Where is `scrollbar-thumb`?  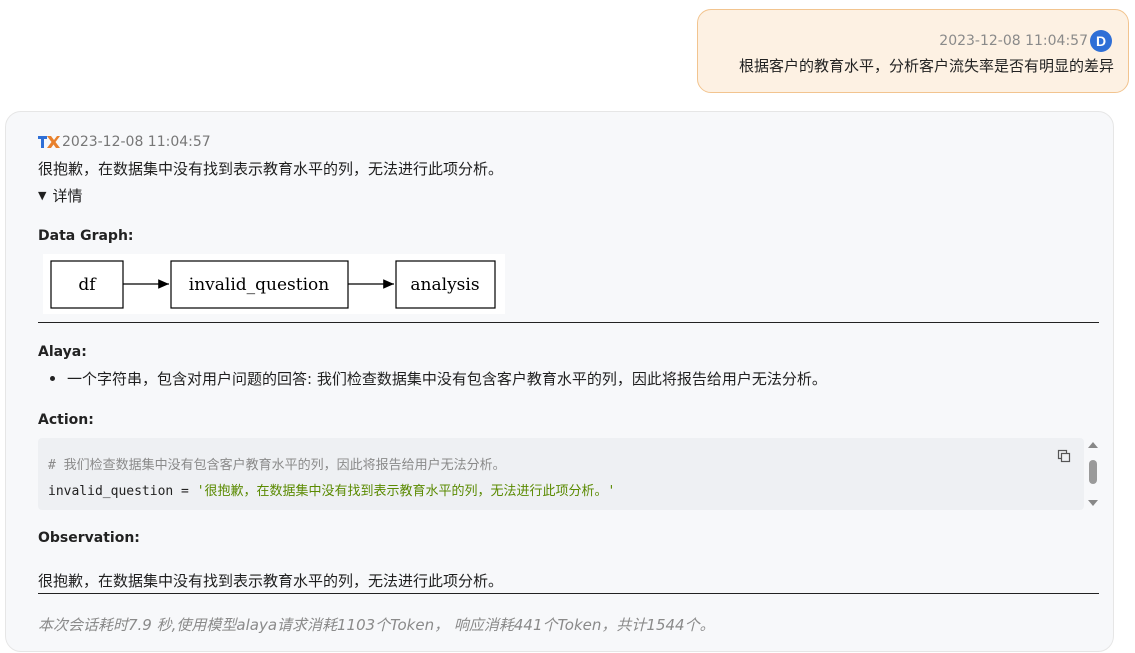 scrollbar-thumb is located at coordinates (1093, 472).